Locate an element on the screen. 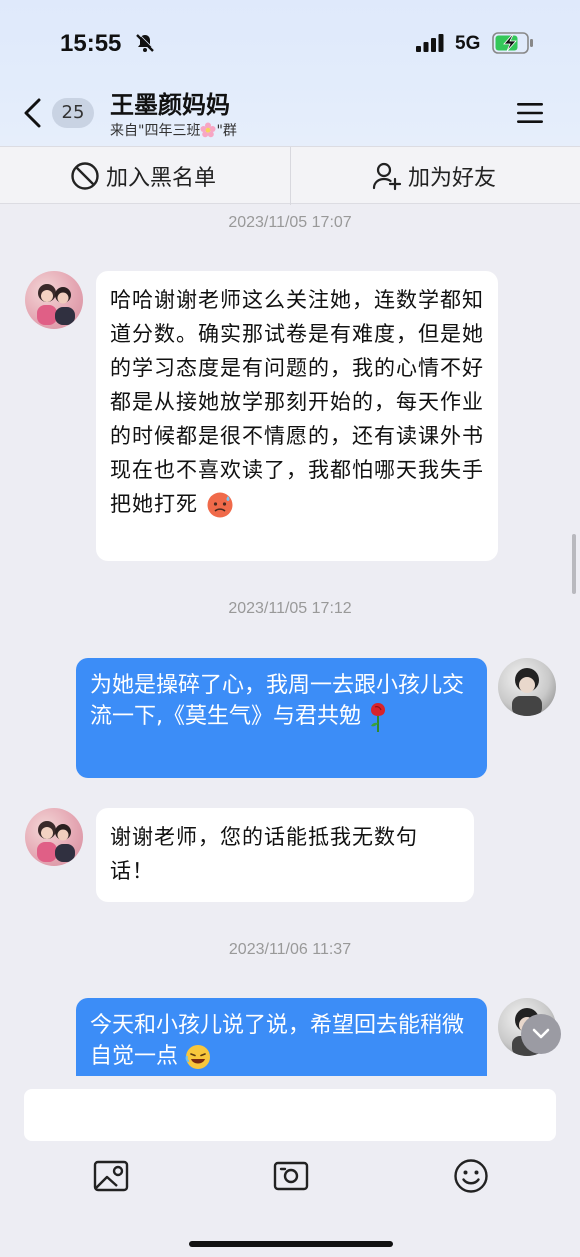  input-panel is located at coordinates (290, 1166).